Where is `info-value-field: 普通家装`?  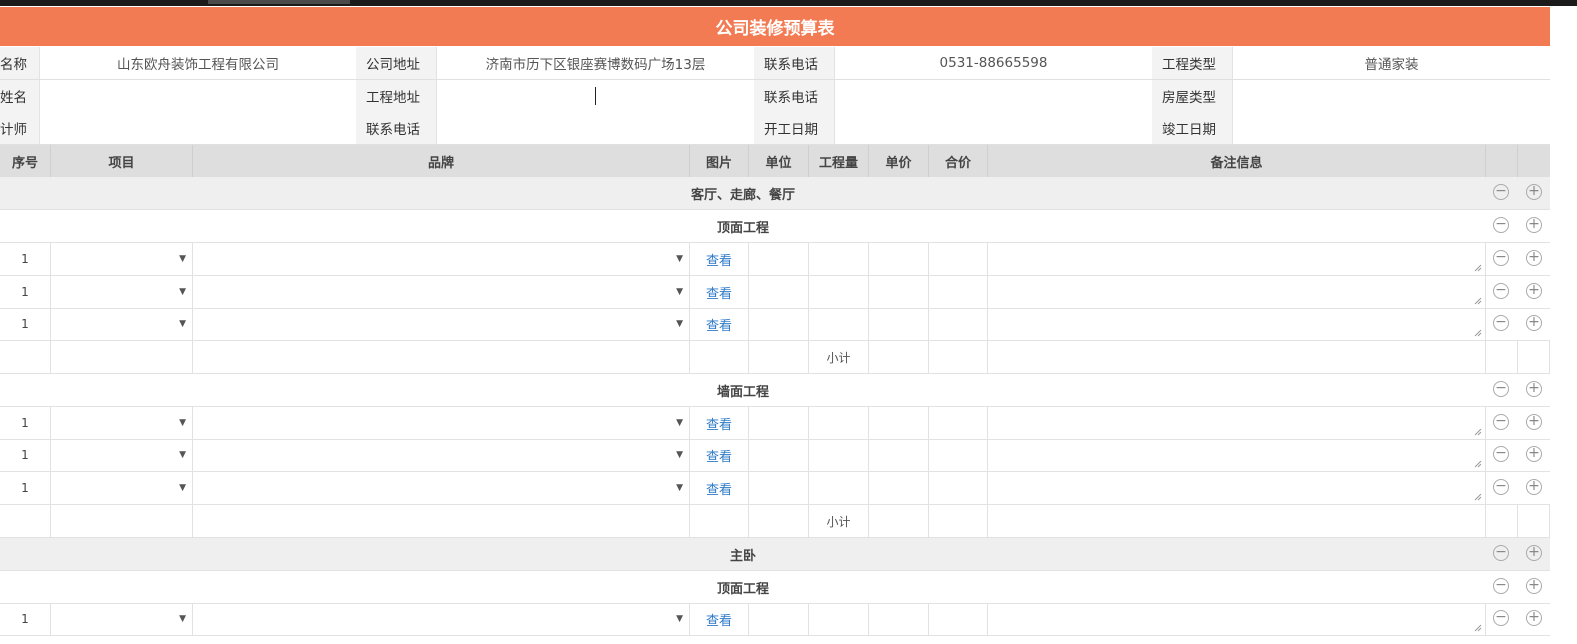 info-value-field: 普通家装 is located at coordinates (1391, 63).